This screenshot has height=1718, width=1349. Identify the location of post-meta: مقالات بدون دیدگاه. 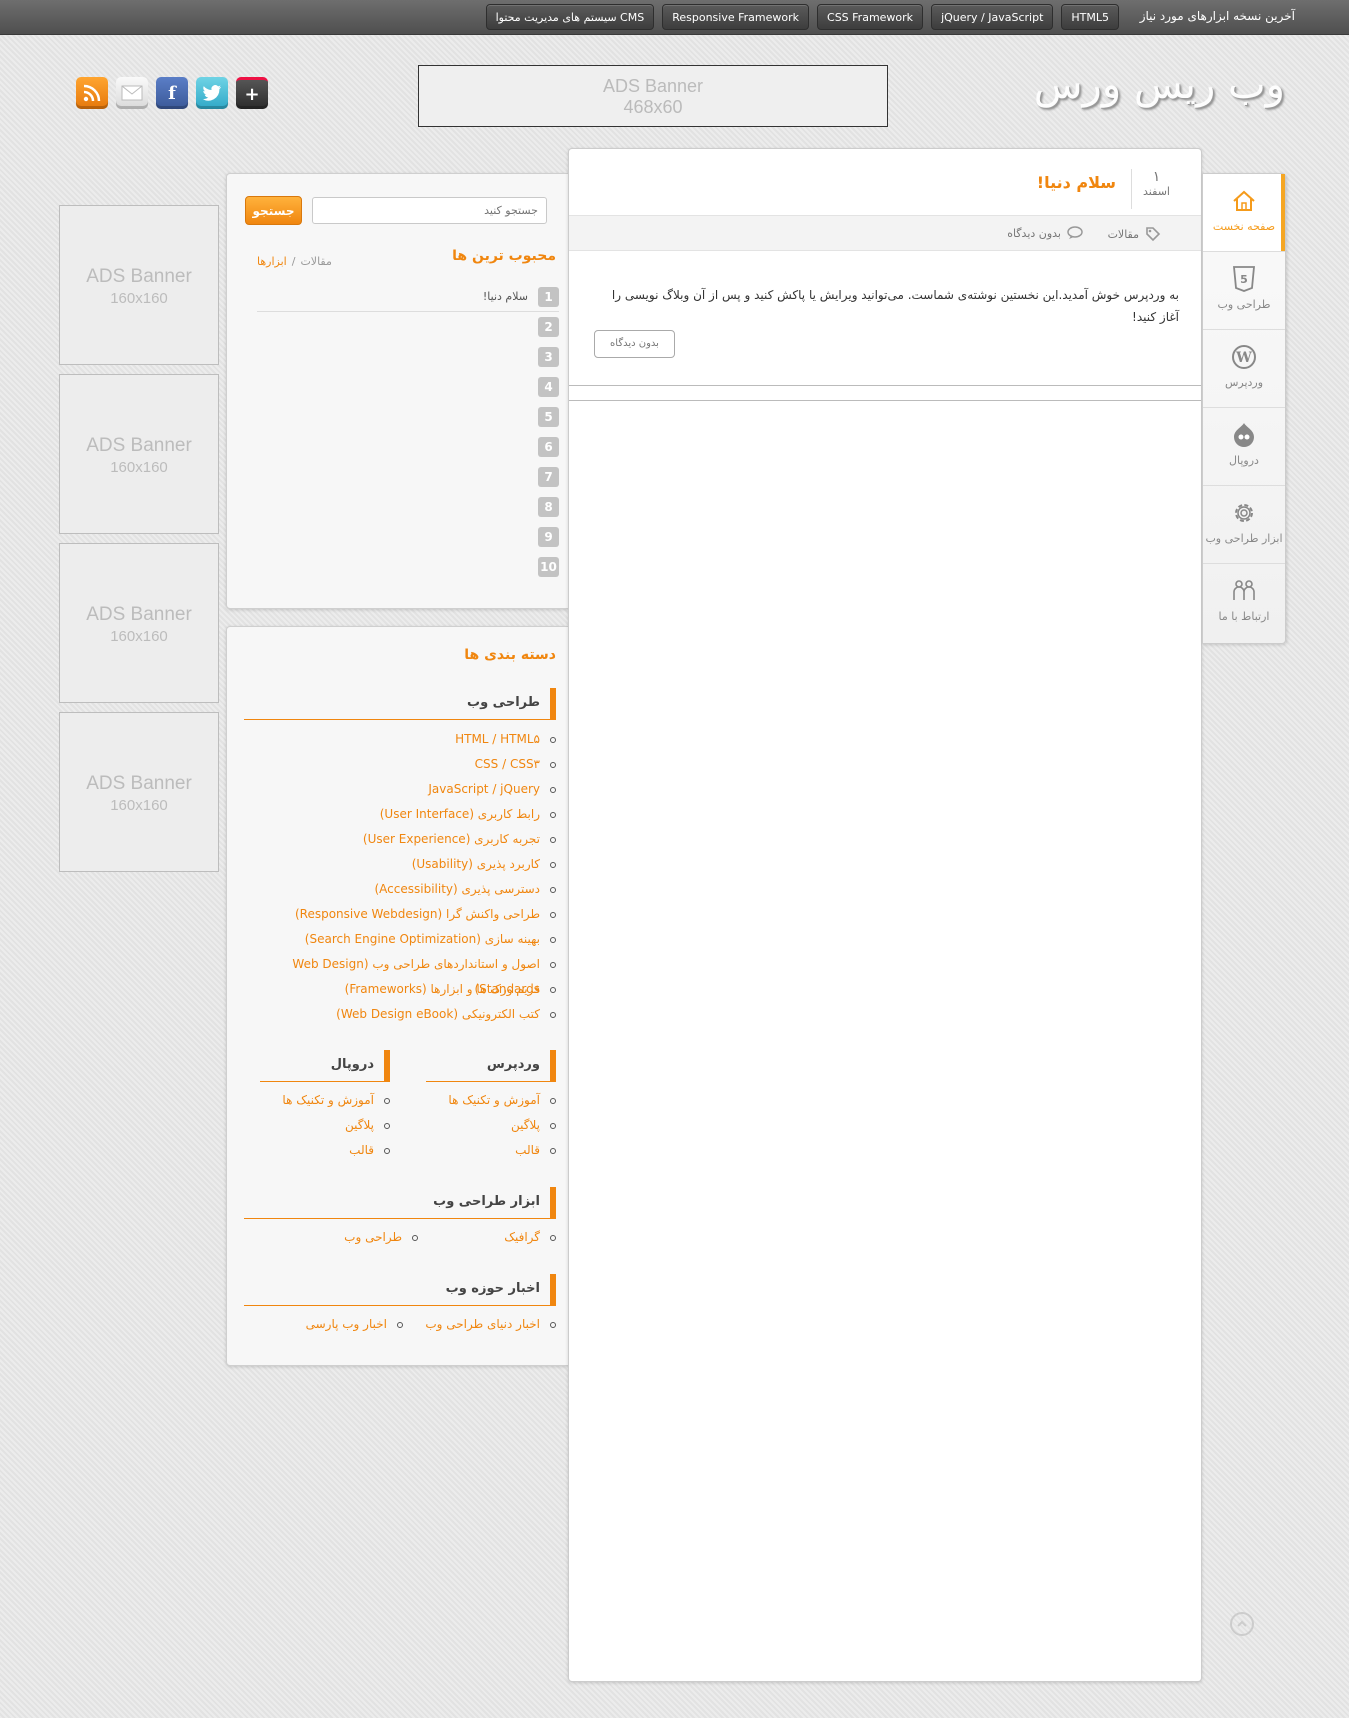
(885, 233).